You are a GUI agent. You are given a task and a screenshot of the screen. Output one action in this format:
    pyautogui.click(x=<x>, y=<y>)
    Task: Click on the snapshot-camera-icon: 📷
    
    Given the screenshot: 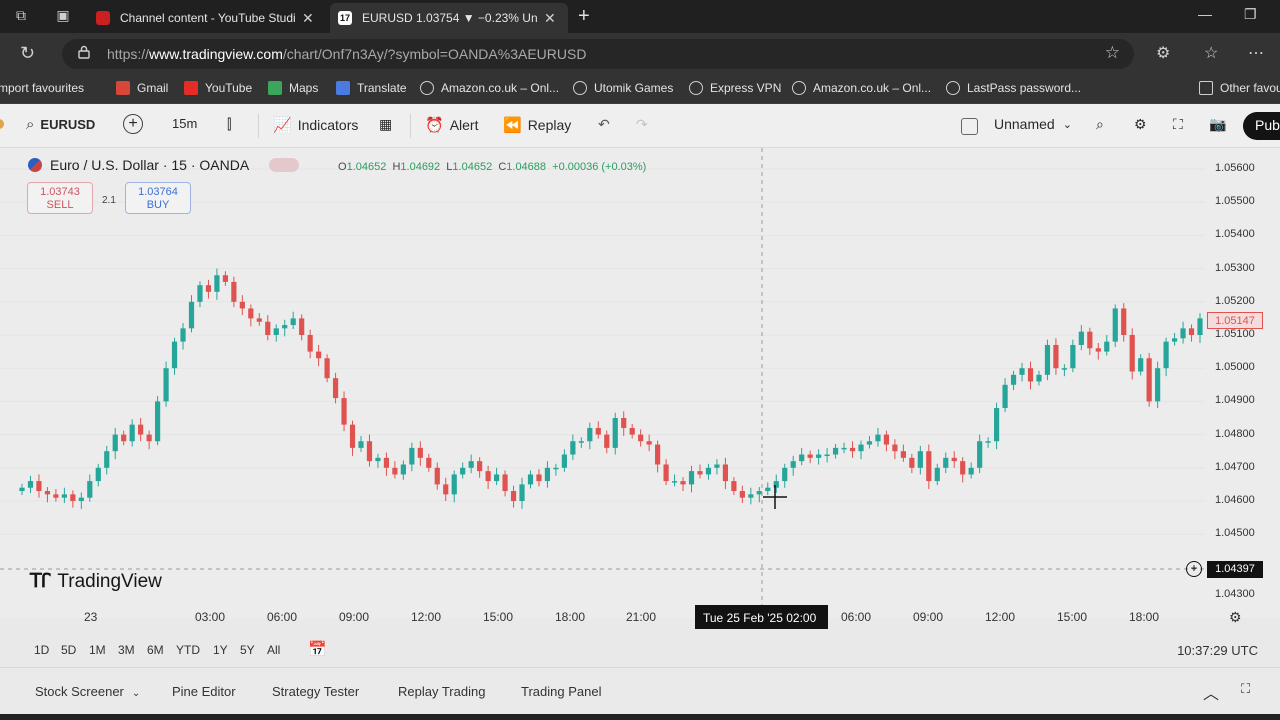 What is the action you would take?
    pyautogui.click(x=1217, y=124)
    